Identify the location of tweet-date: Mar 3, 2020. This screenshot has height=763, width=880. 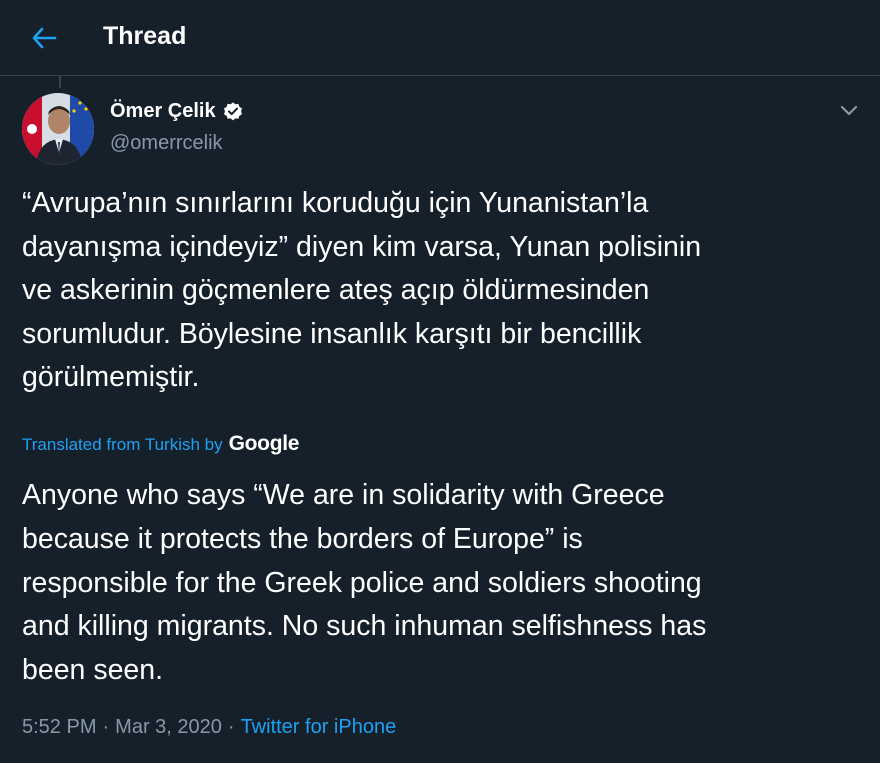
(168, 727).